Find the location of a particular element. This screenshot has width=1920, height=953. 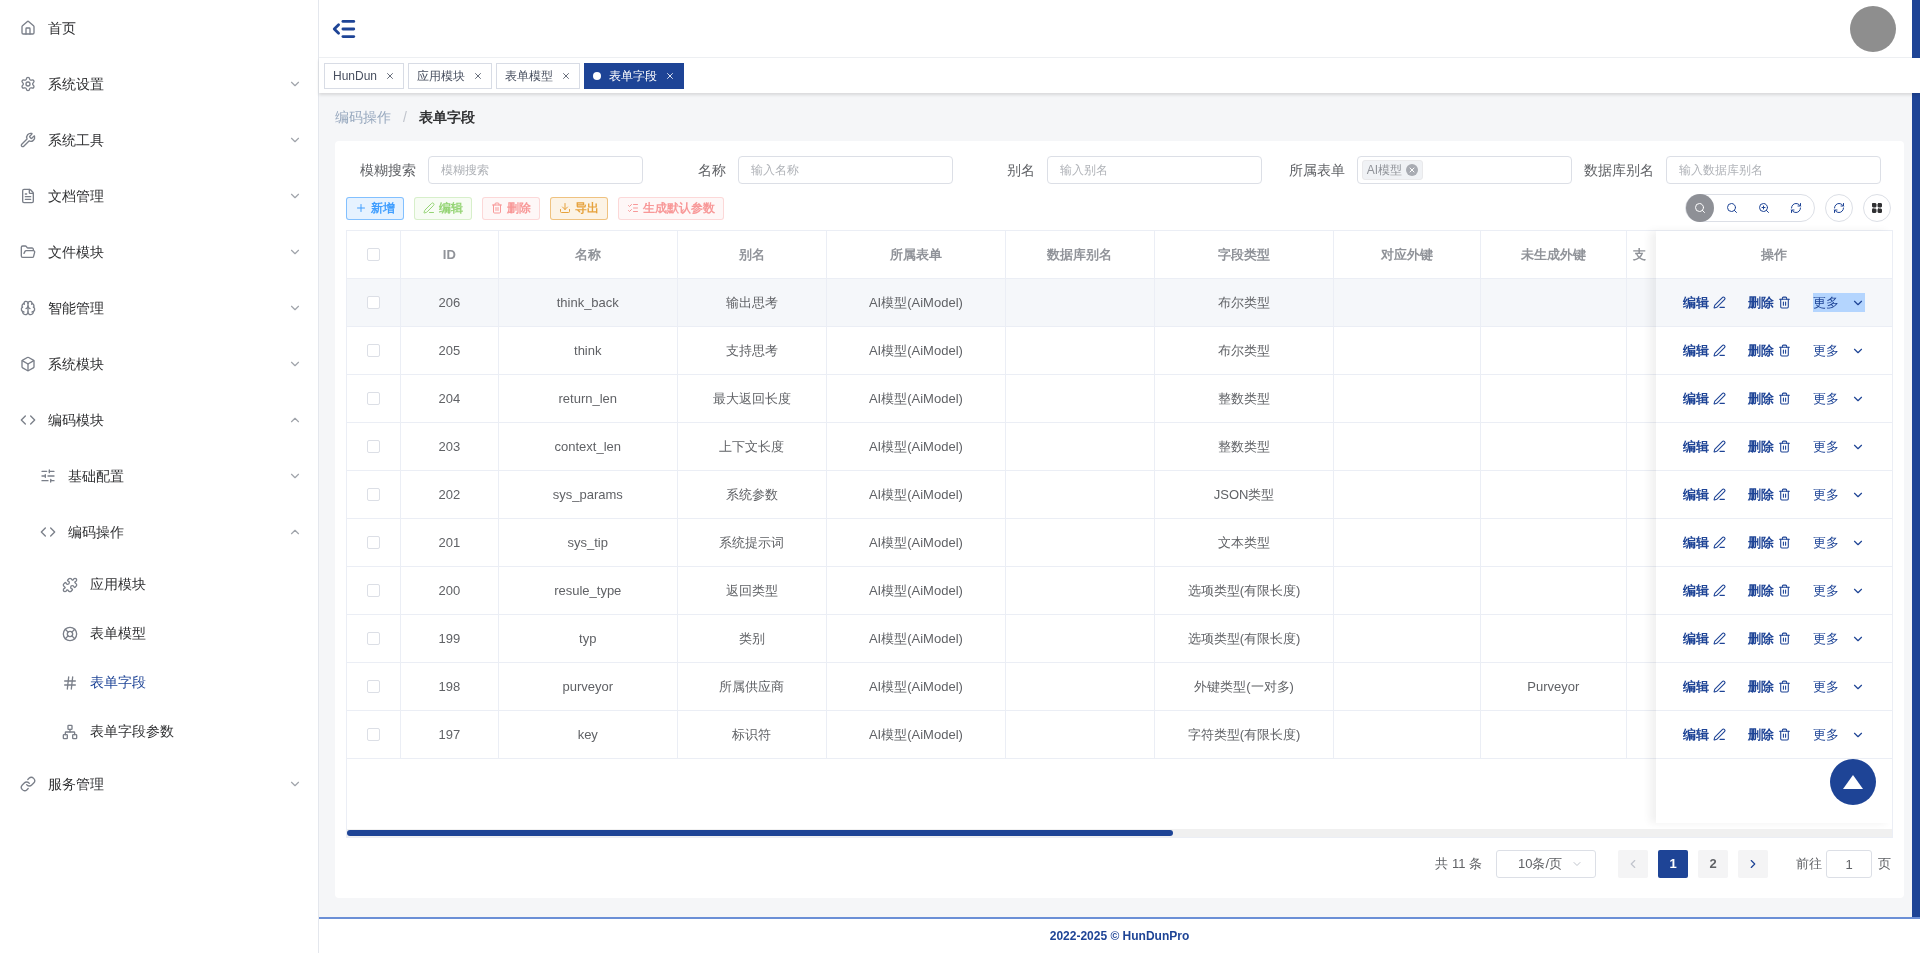

table-cell-text: 外键类型(一对多) is located at coordinates (1244, 686).